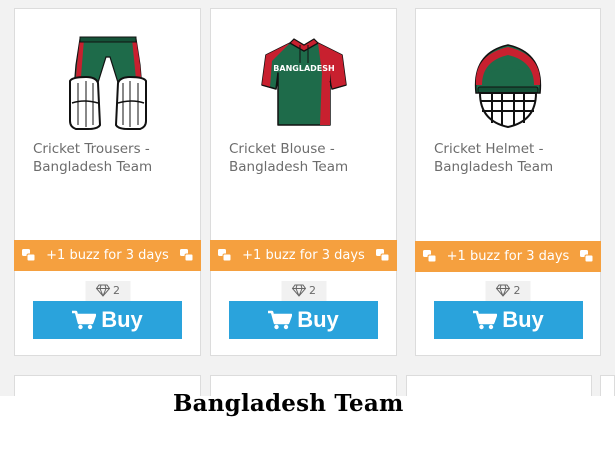  Describe the element at coordinates (303, 82) in the screenshot. I see `cricket-blouse-icon: BANGLADESH` at that location.